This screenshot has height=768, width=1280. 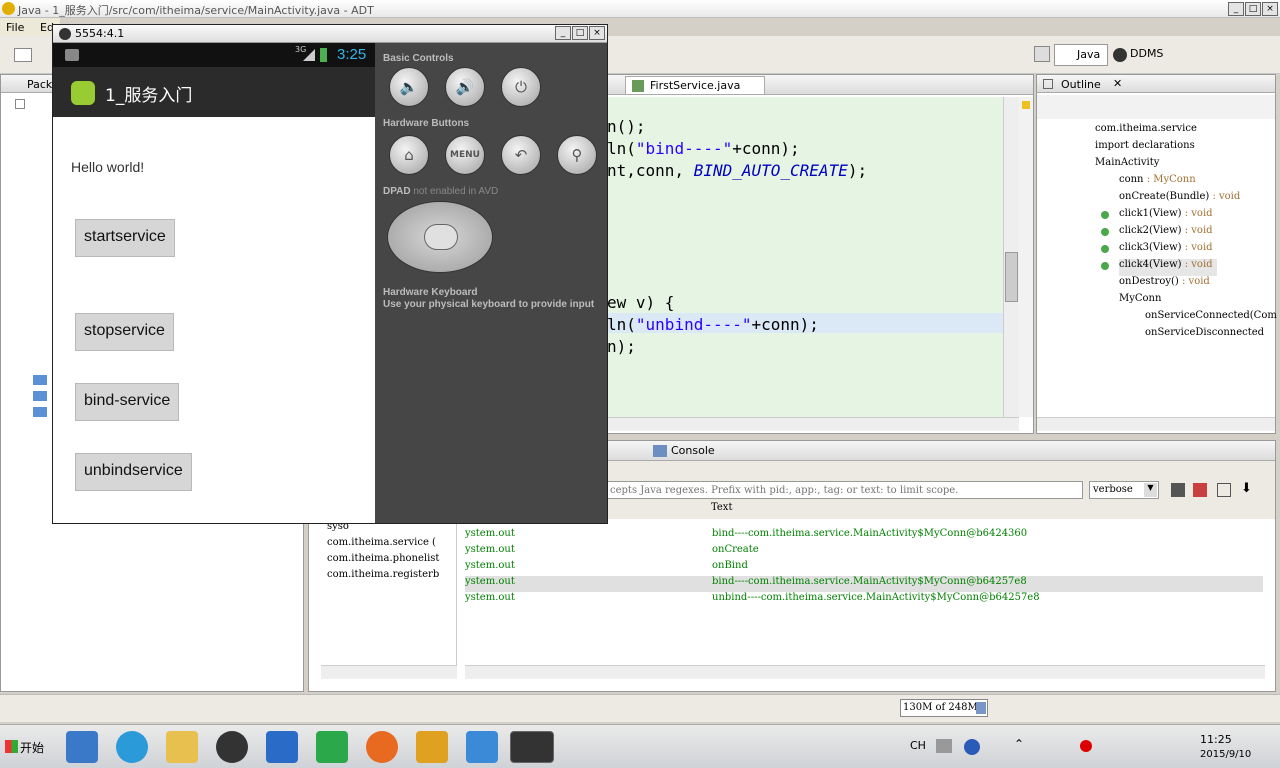 I want to click on outline-package: com.itheima.service, so click(x=1146, y=131).